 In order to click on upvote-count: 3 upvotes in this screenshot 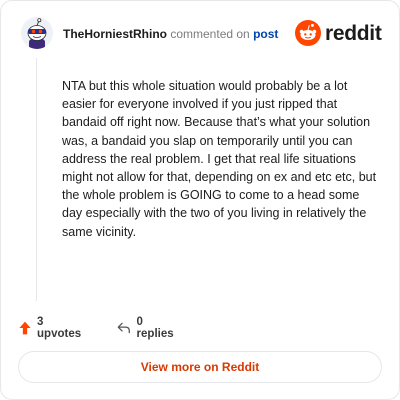, I will do `click(59, 328)`.